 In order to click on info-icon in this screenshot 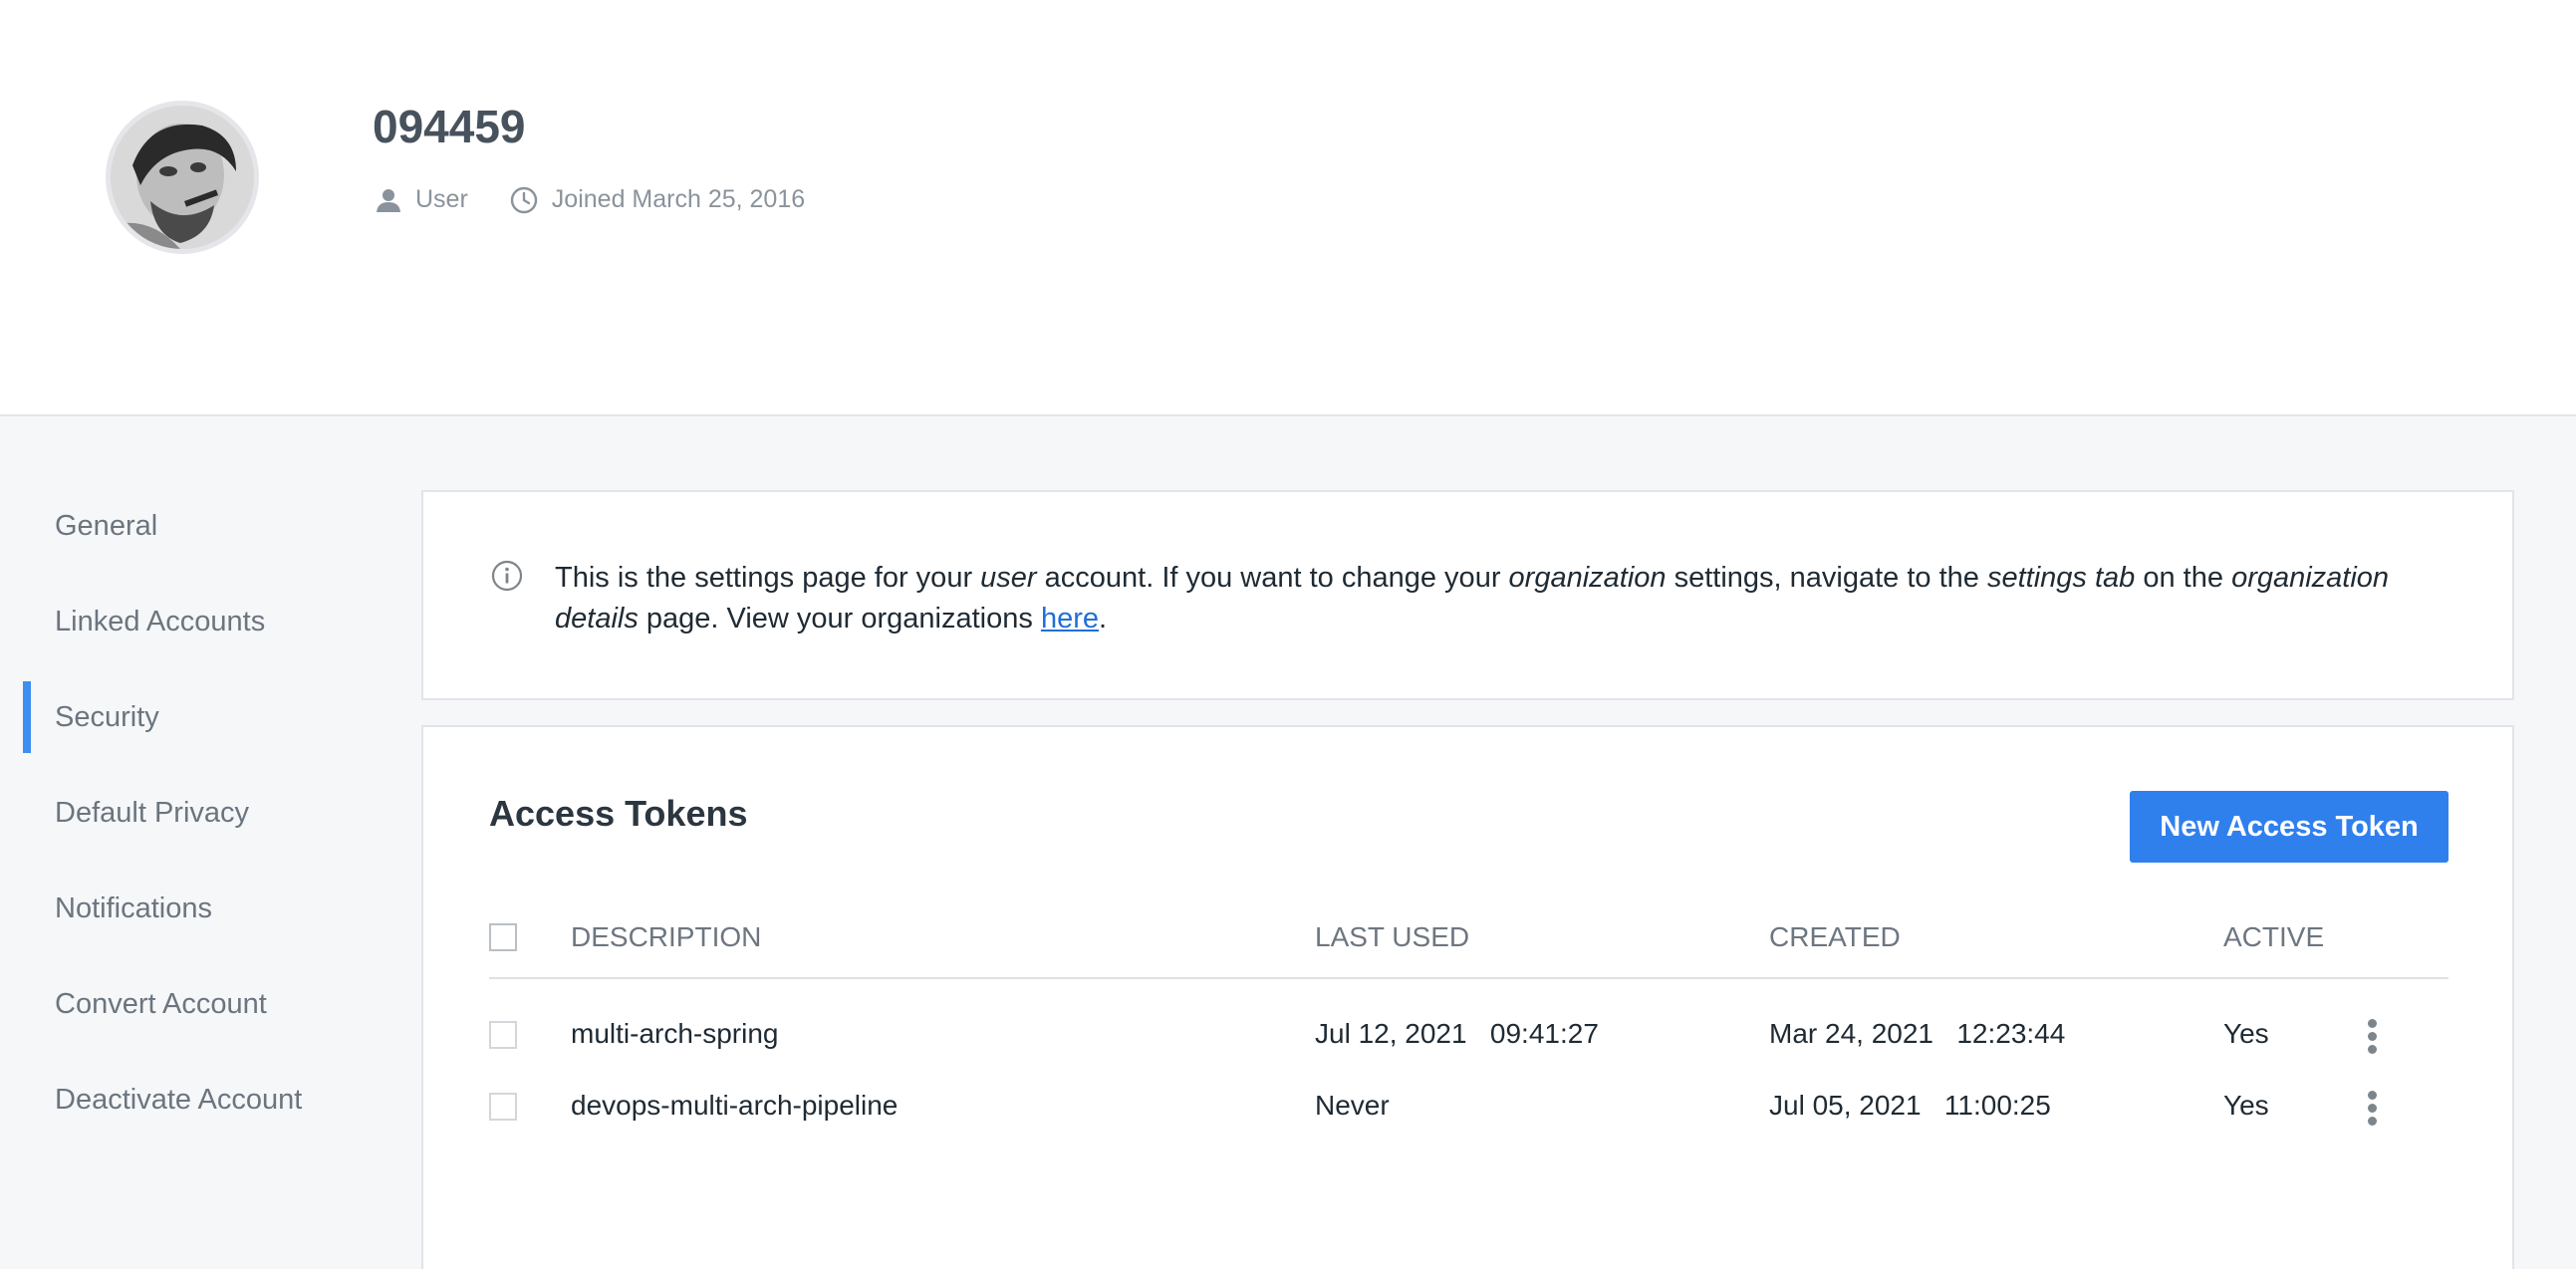, I will do `click(507, 578)`.